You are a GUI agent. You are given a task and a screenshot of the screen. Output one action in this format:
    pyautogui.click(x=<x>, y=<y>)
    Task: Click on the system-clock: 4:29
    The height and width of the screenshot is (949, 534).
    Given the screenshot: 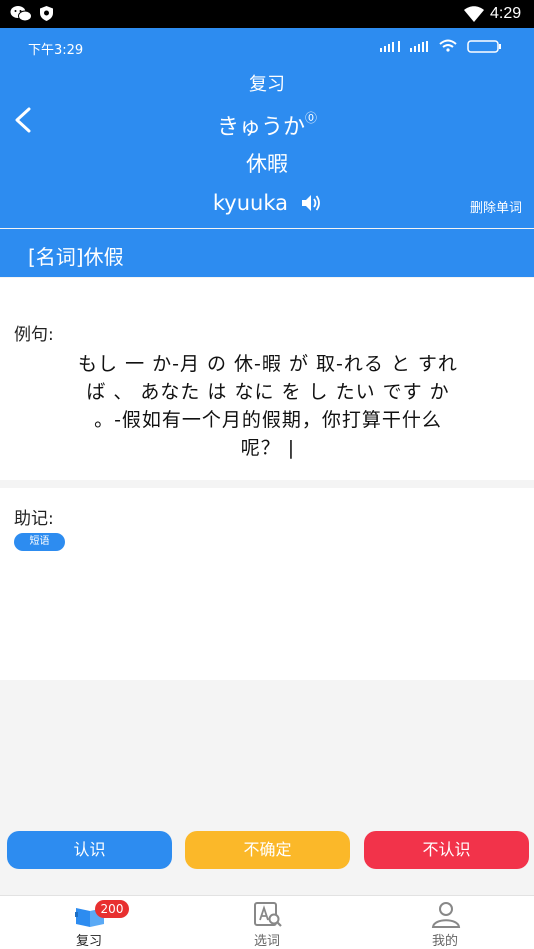 What is the action you would take?
    pyautogui.click(x=506, y=13)
    